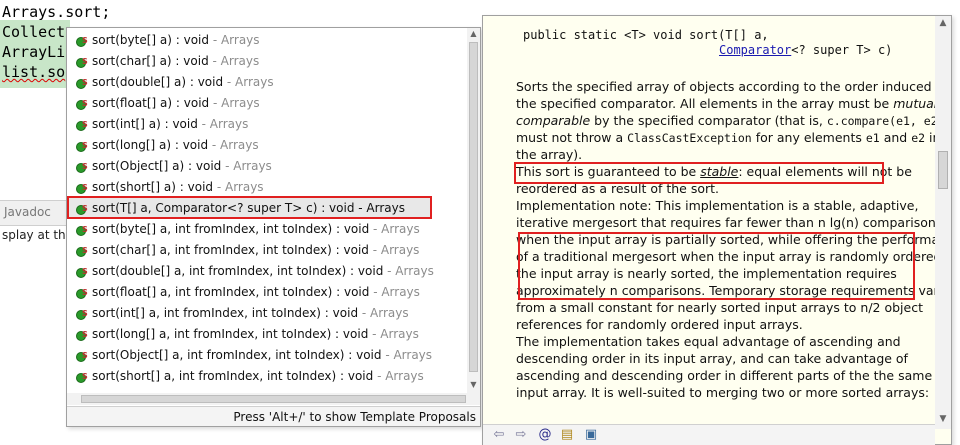  Describe the element at coordinates (167, 145) in the screenshot. I see `proposal-item: Ssort(long[] a) : void - Arrays` at that location.